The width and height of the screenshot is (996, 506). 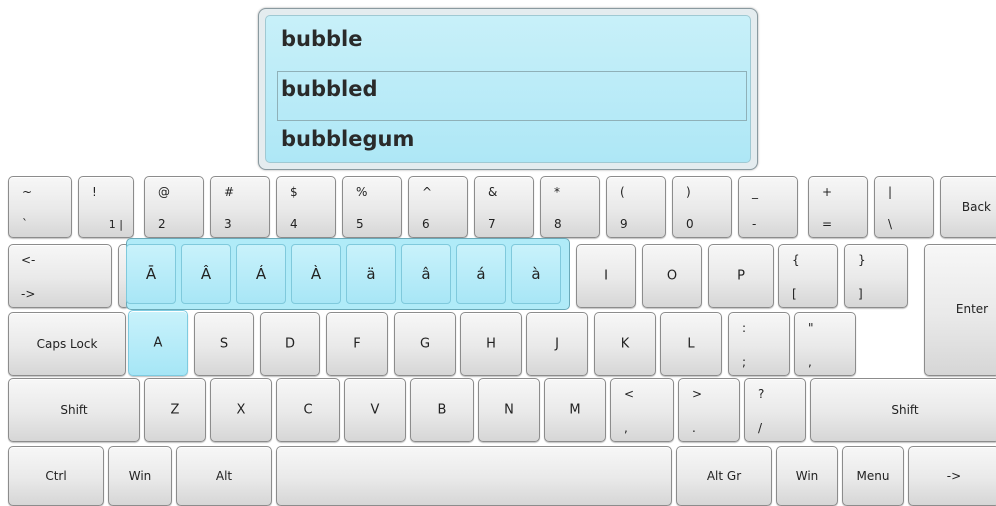 What do you see at coordinates (972, 309) in the screenshot?
I see `key-label: Enter` at bounding box center [972, 309].